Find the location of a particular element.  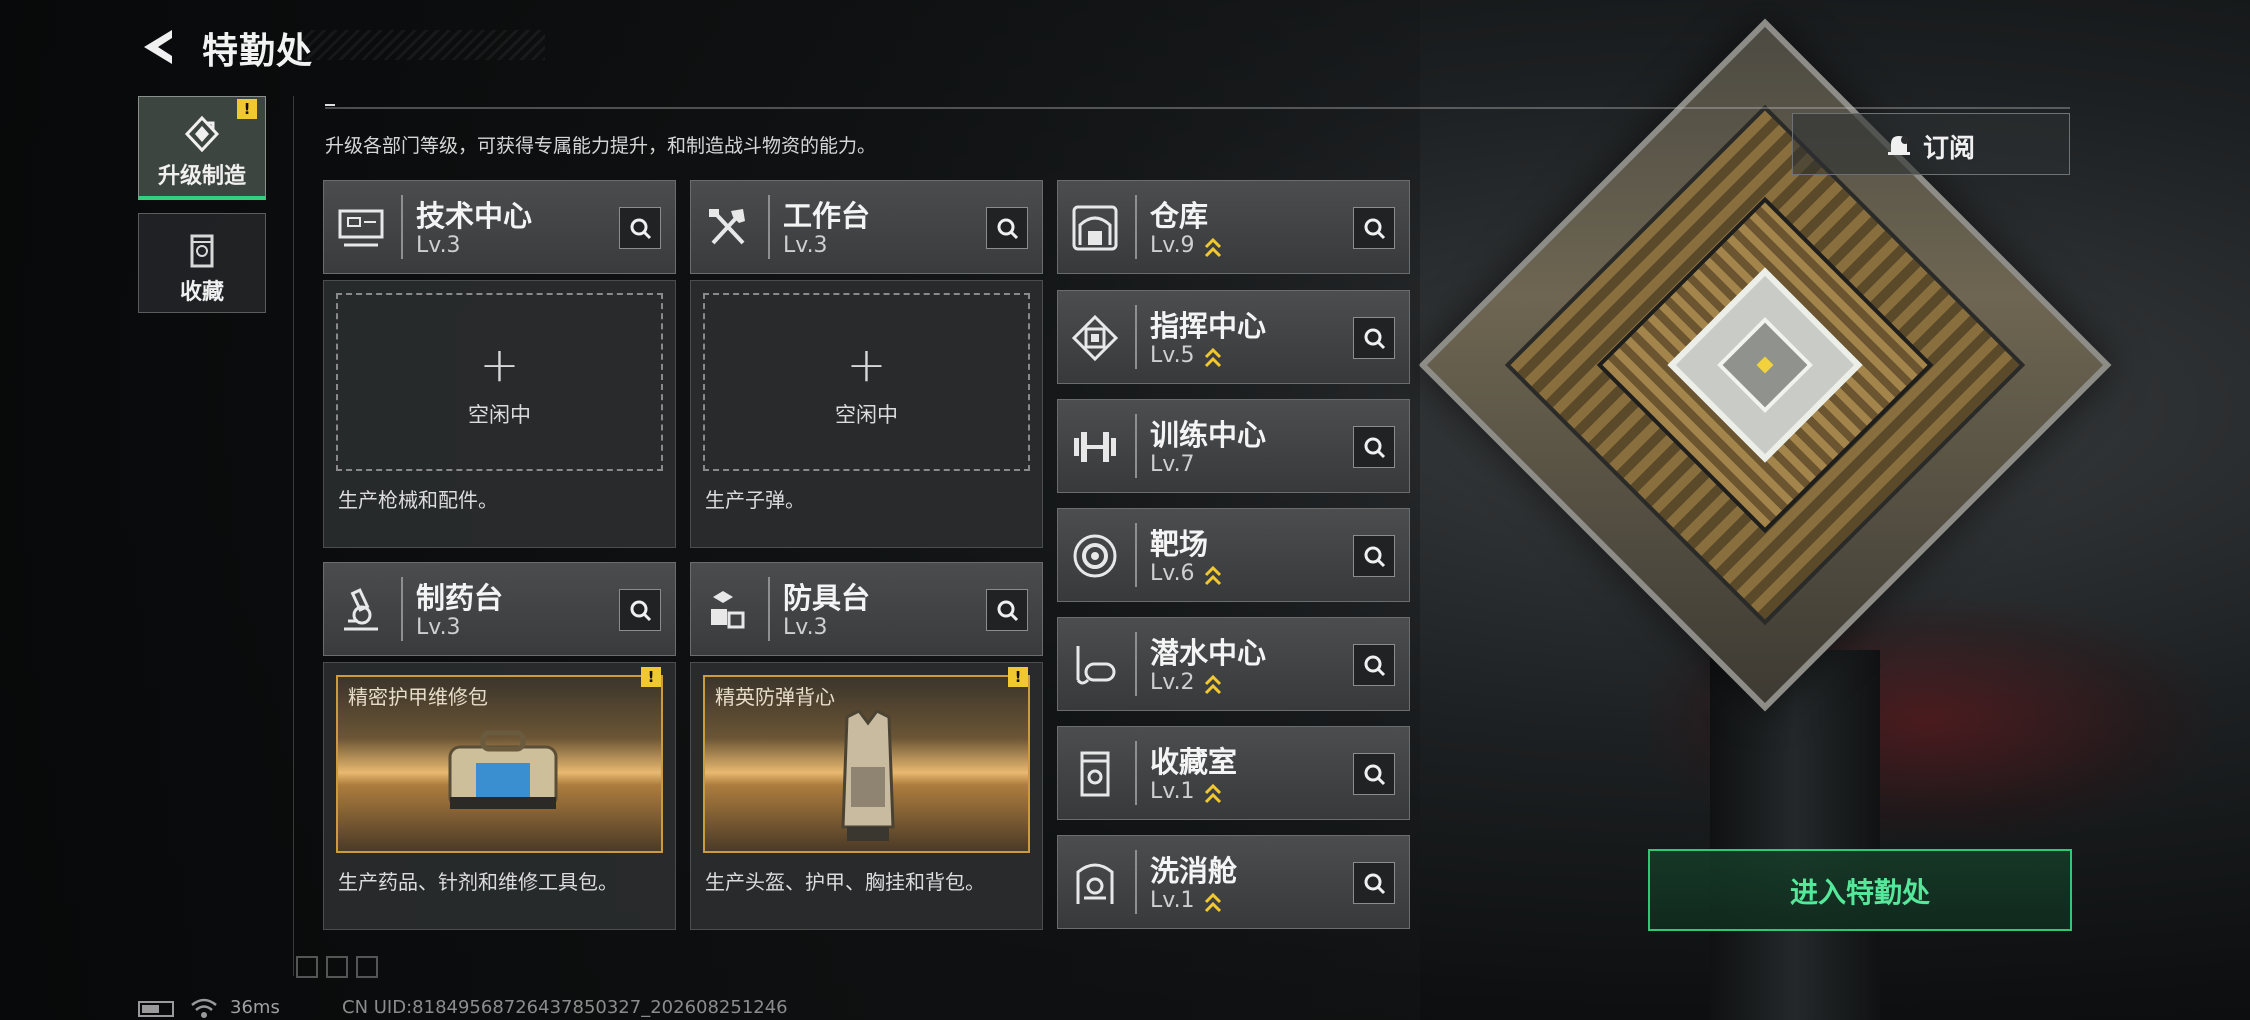

enter-special-ops-button: 进入特勤处 is located at coordinates (1860, 890).